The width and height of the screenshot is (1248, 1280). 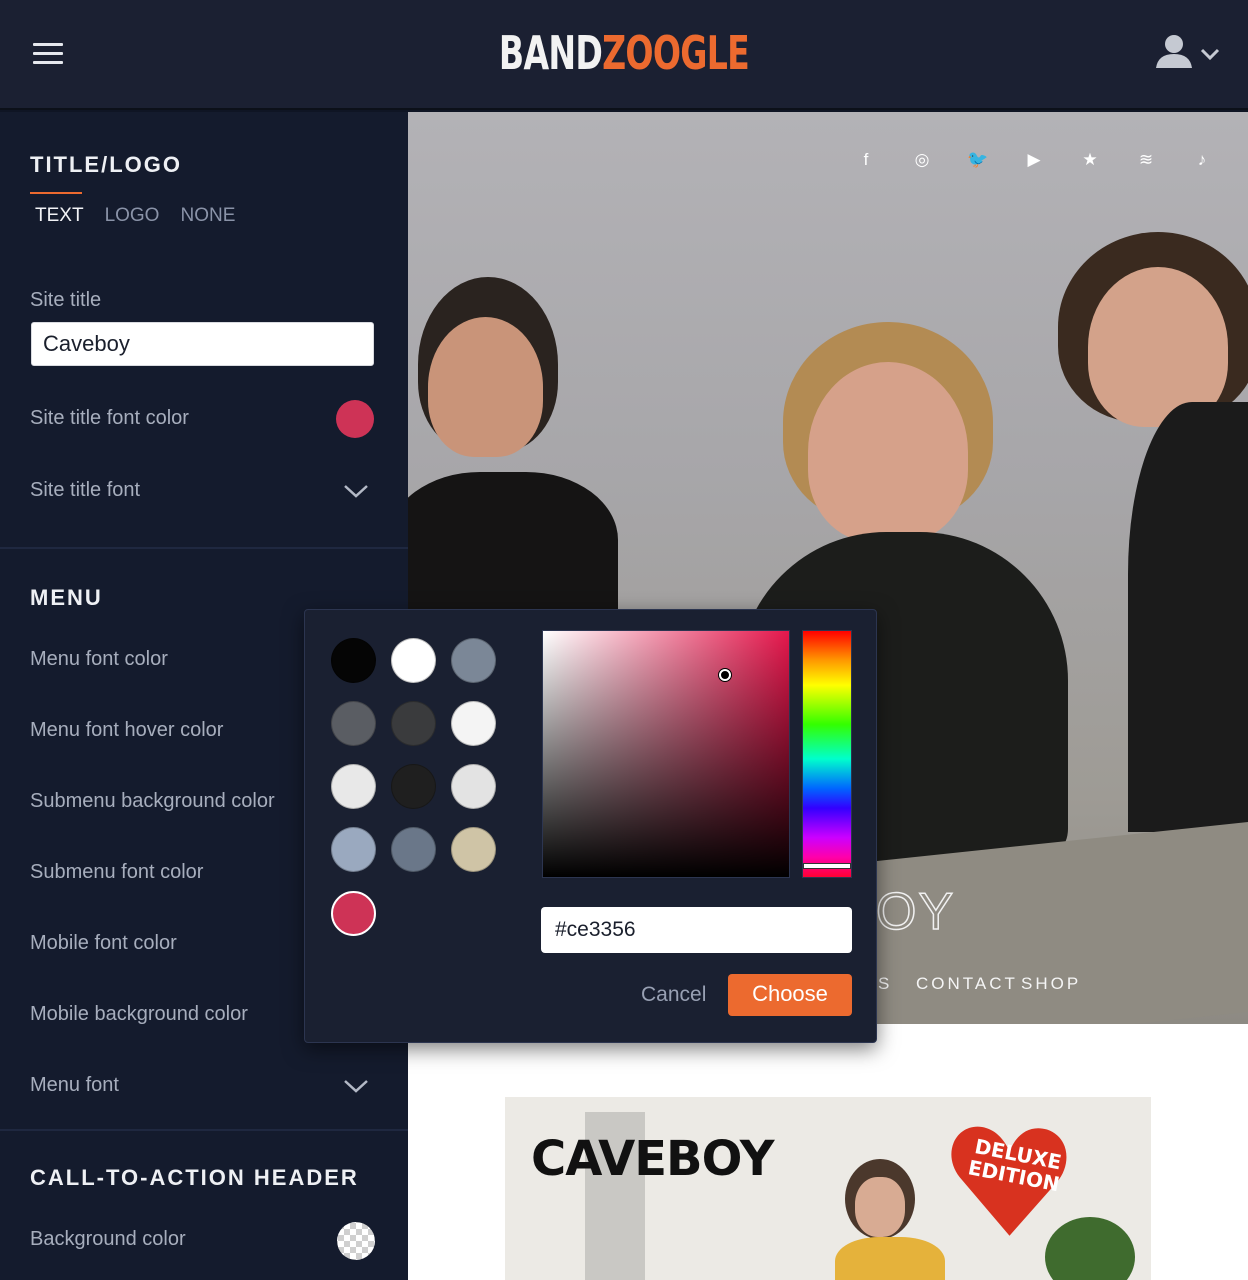 What do you see at coordinates (978, 160) in the screenshot?
I see `twitter-icon: 🐦` at bounding box center [978, 160].